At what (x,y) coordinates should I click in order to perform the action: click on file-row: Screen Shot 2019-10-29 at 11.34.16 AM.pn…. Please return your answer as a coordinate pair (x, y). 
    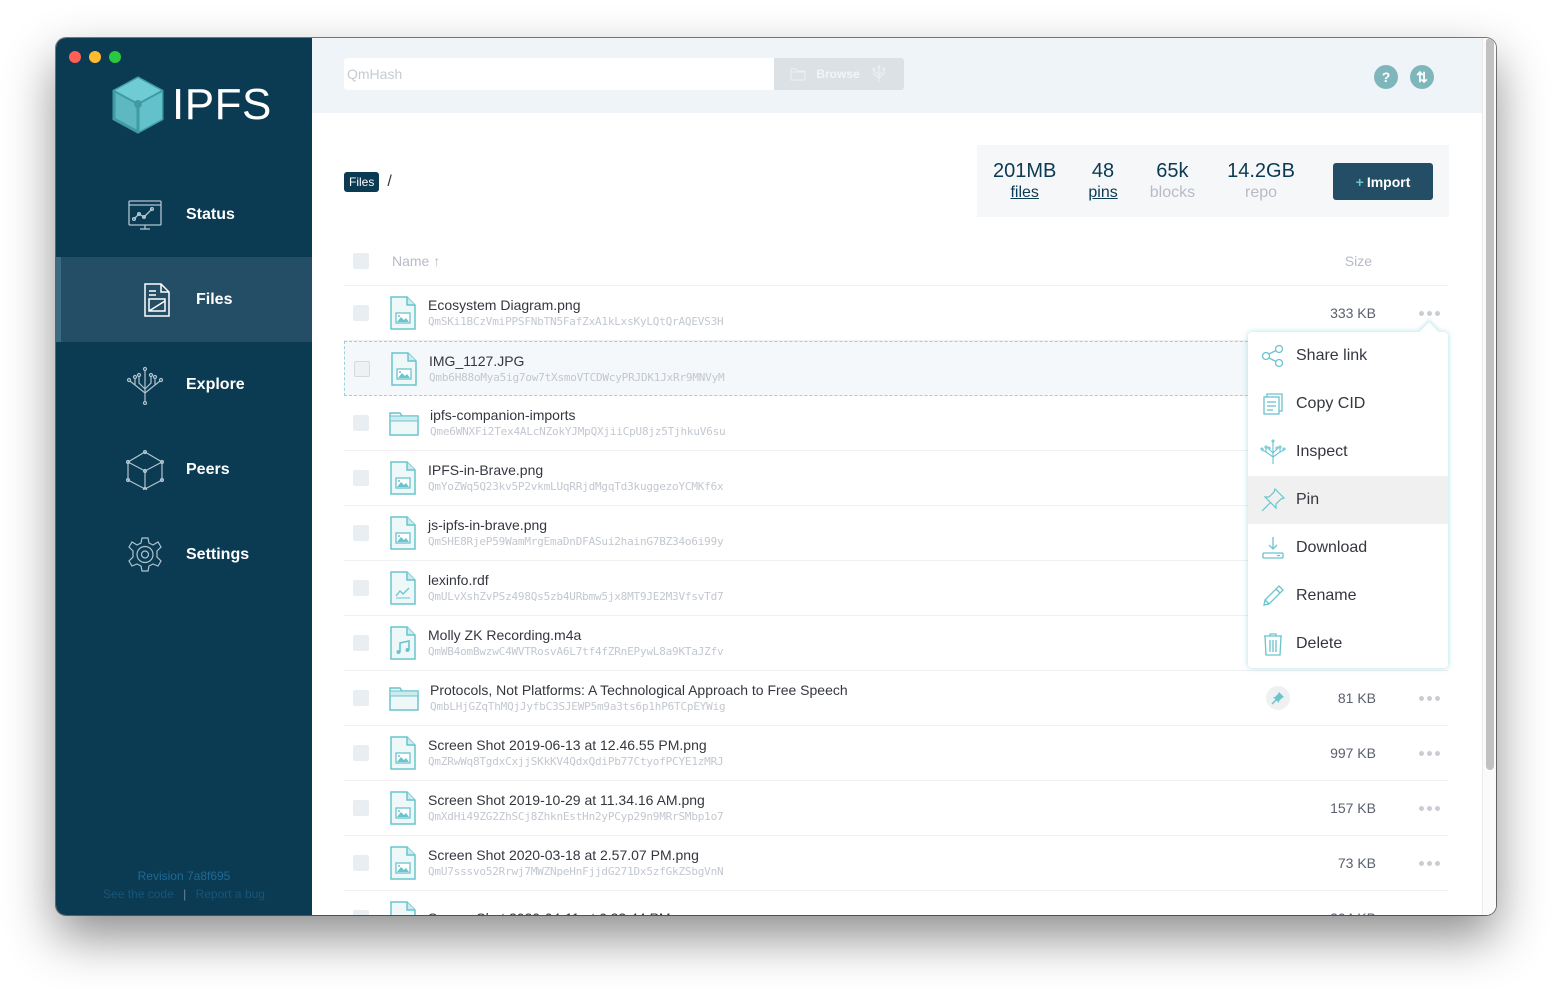
    Looking at the image, I should click on (896, 808).